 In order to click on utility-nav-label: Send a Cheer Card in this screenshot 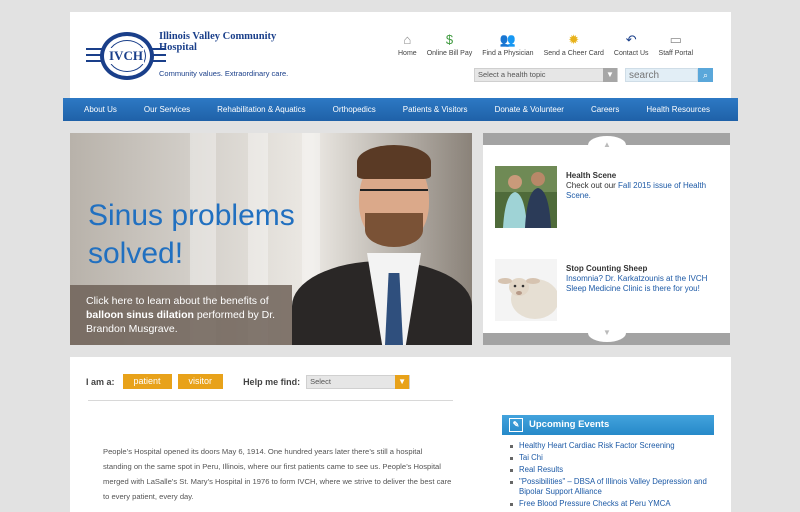, I will do `click(573, 53)`.